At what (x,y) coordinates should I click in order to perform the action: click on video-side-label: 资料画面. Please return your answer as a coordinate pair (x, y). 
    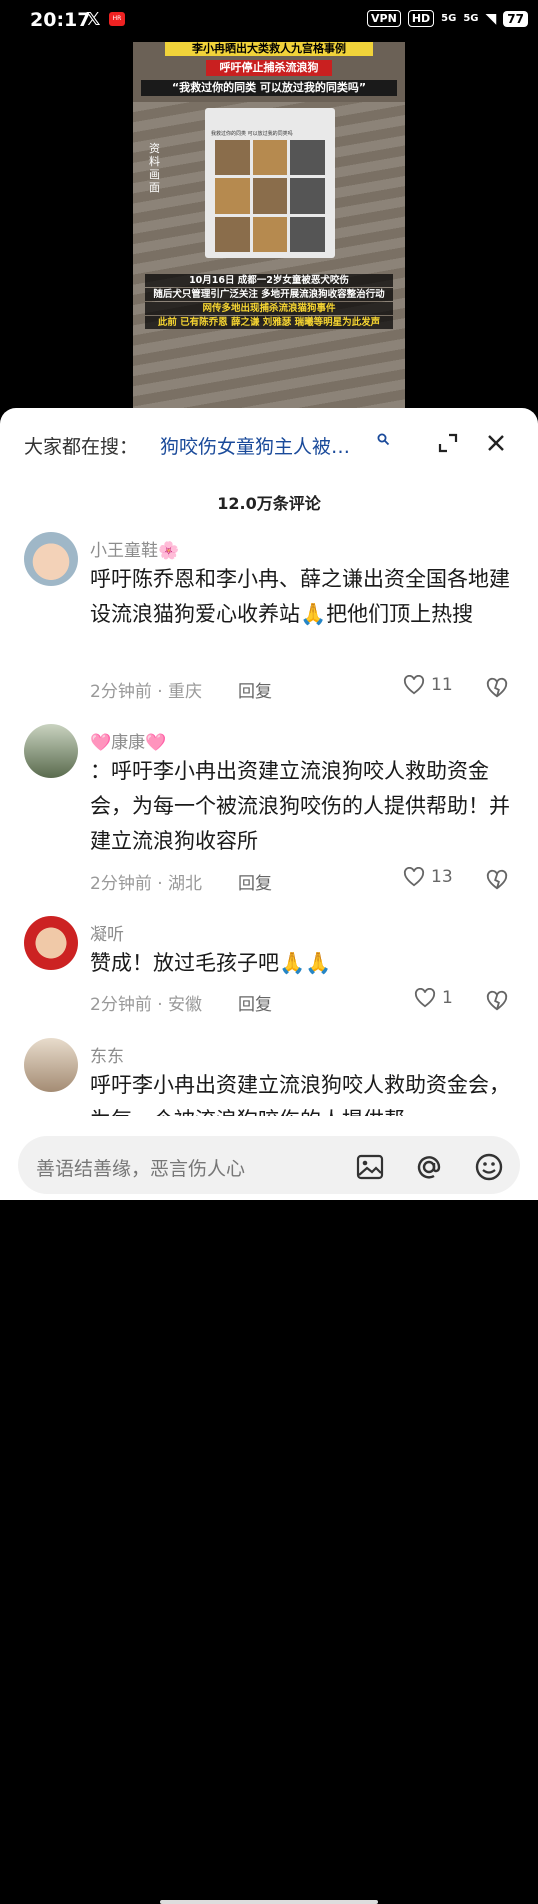
    Looking at the image, I should click on (154, 168).